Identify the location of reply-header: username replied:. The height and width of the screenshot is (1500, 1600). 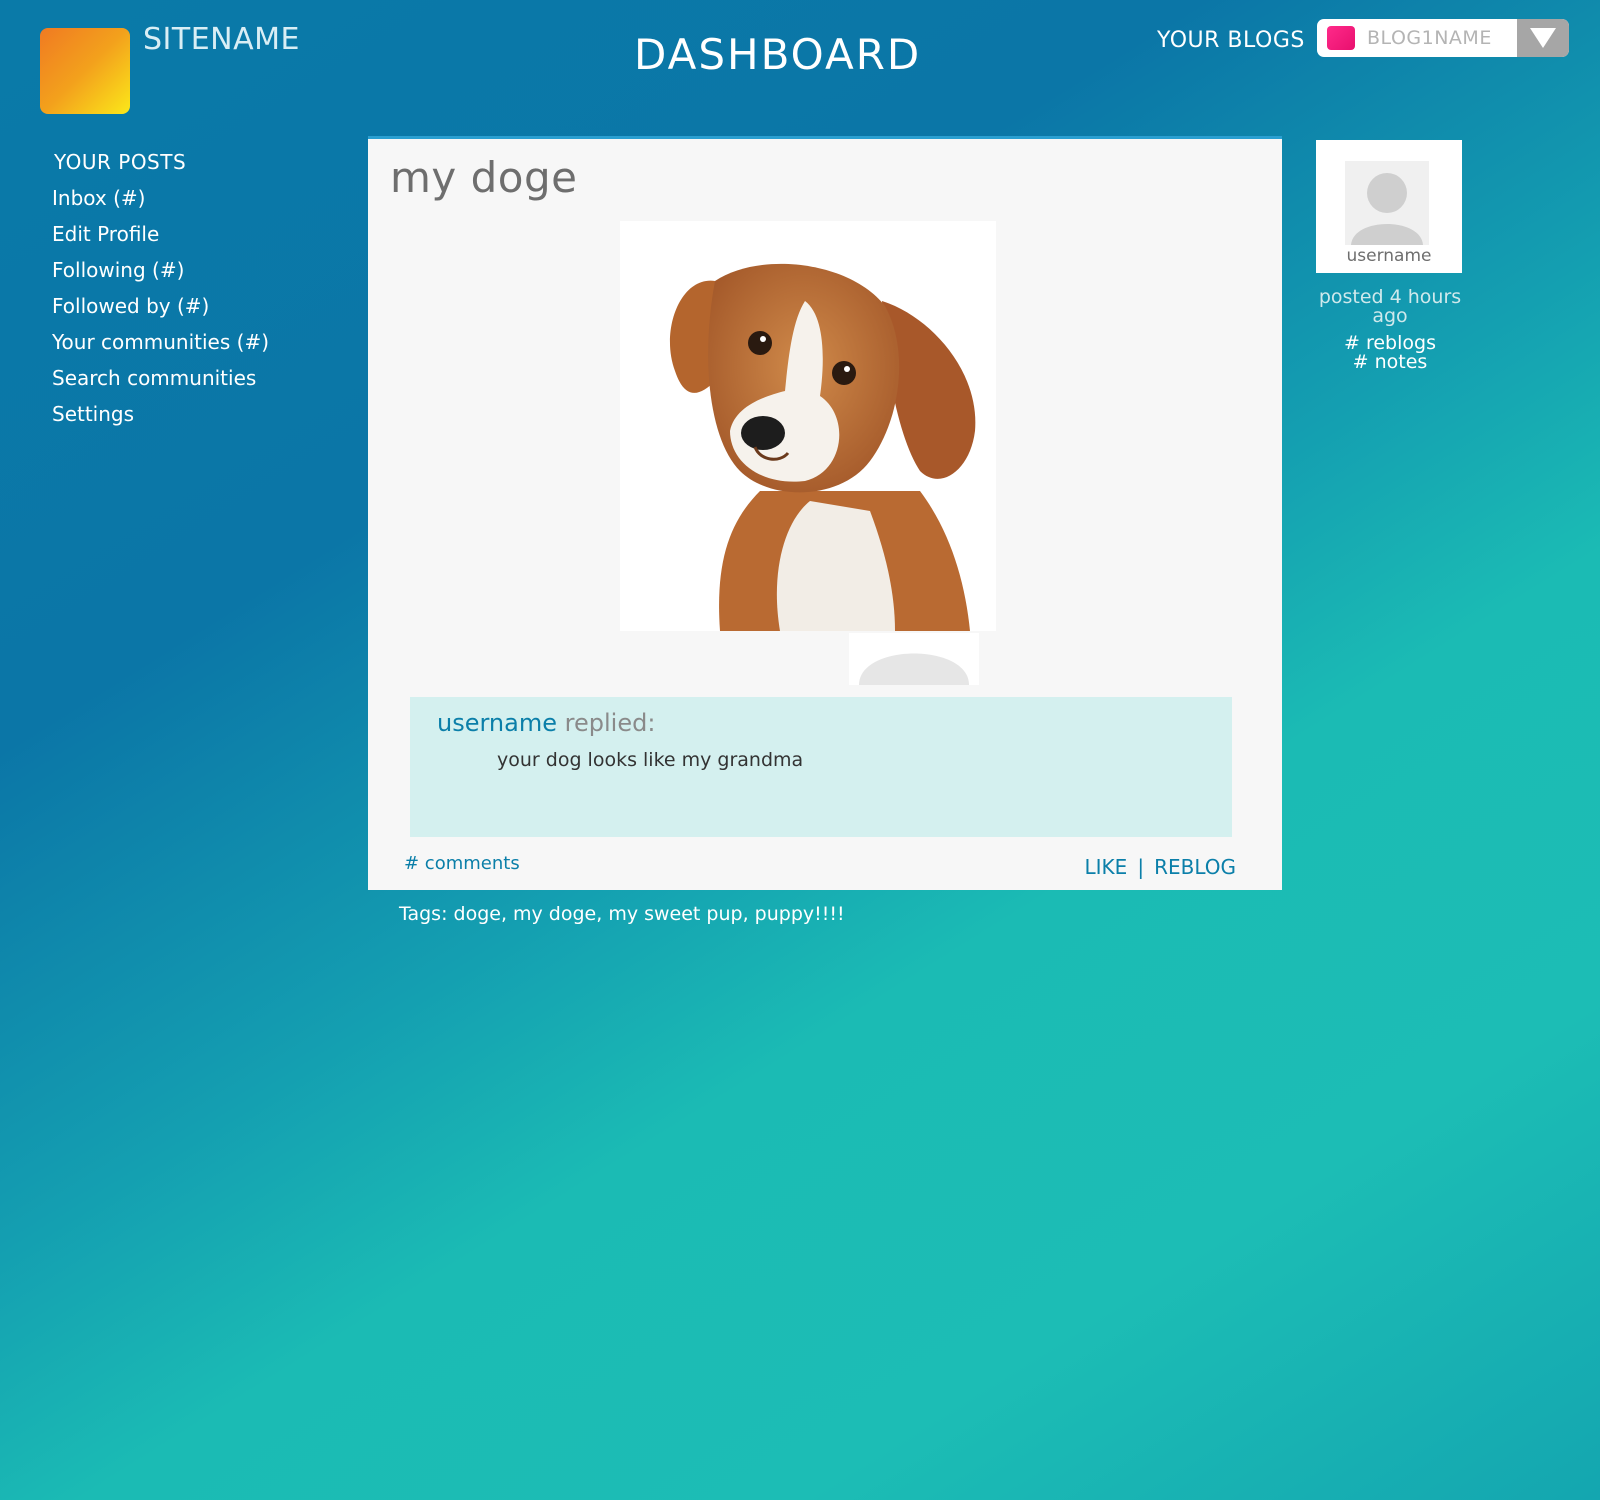
(546, 723).